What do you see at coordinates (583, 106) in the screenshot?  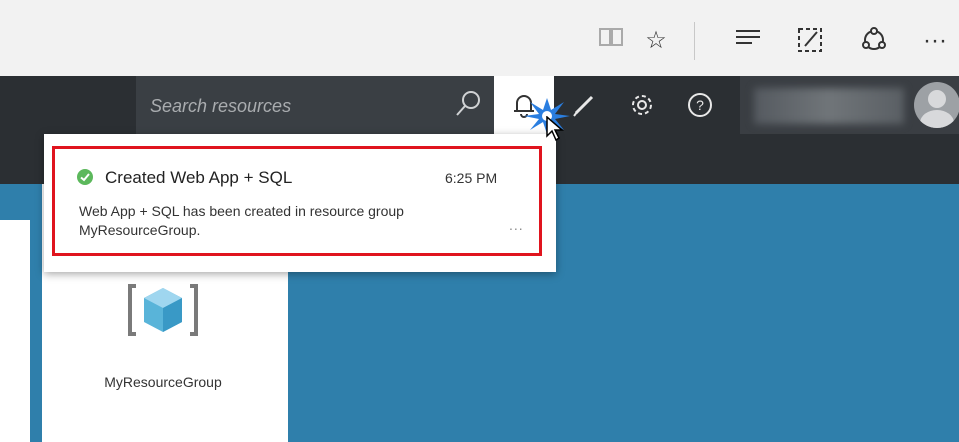 I see `edit-pencil-icon` at bounding box center [583, 106].